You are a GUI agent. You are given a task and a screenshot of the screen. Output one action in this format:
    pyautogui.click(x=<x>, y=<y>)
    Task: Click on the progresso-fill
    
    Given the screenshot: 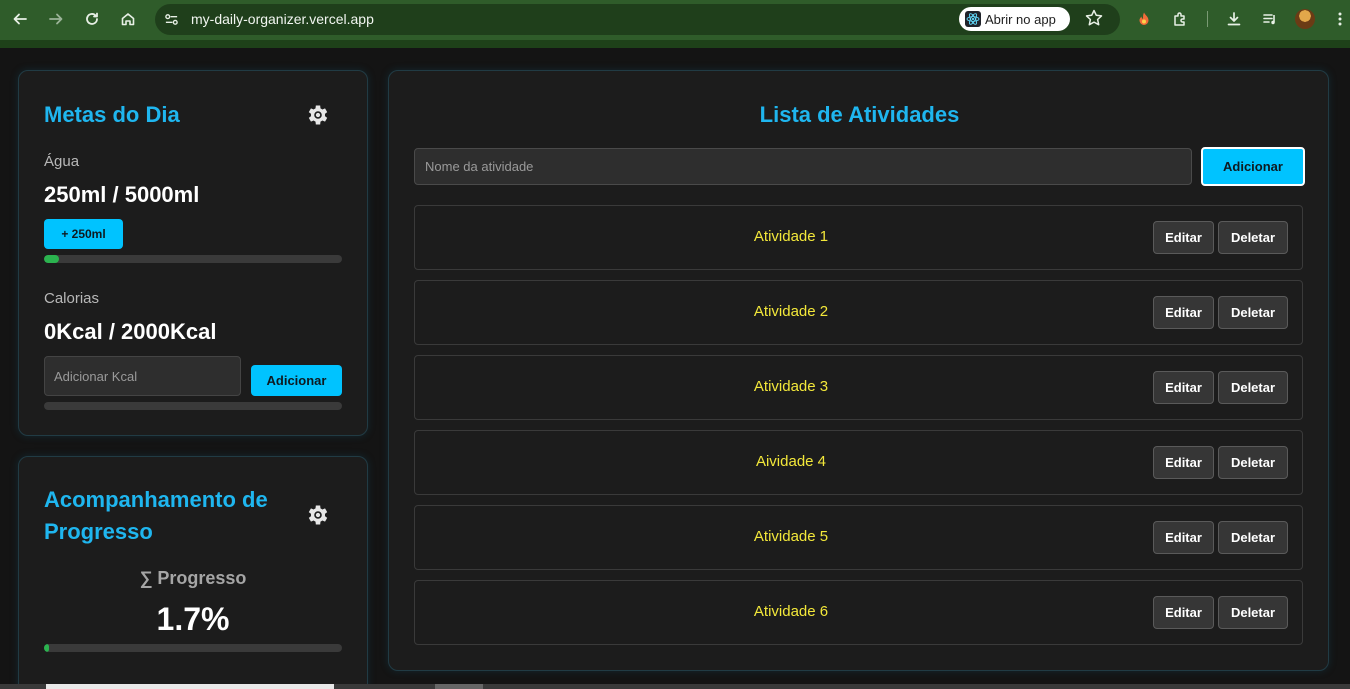 What is the action you would take?
    pyautogui.click(x=47, y=648)
    